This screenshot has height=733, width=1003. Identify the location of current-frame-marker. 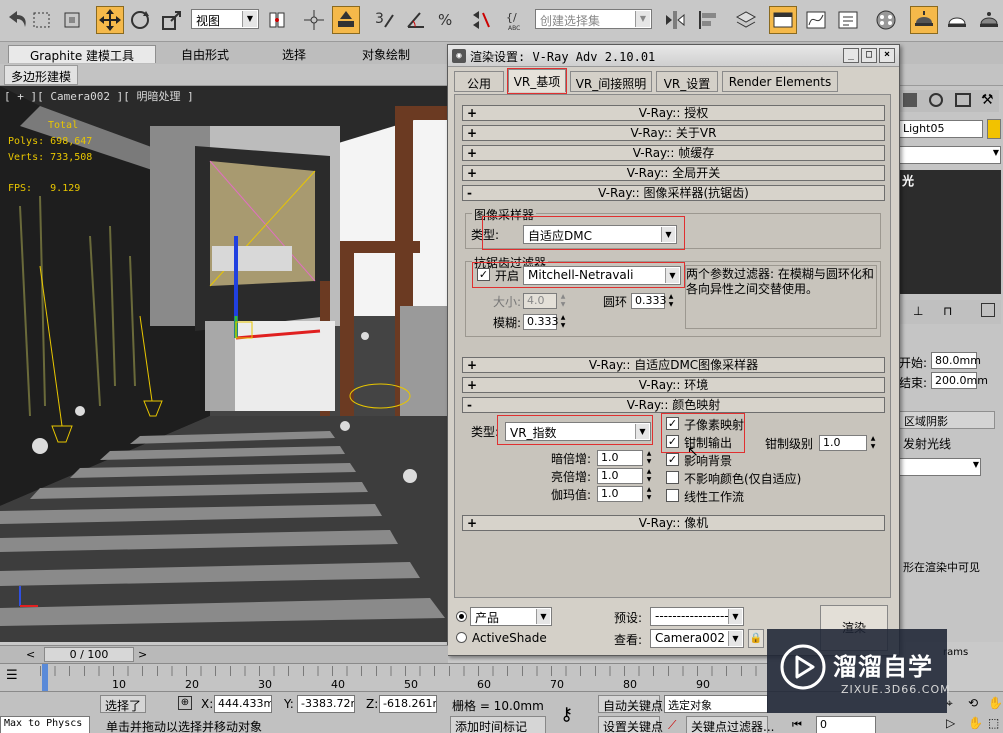
(45, 677).